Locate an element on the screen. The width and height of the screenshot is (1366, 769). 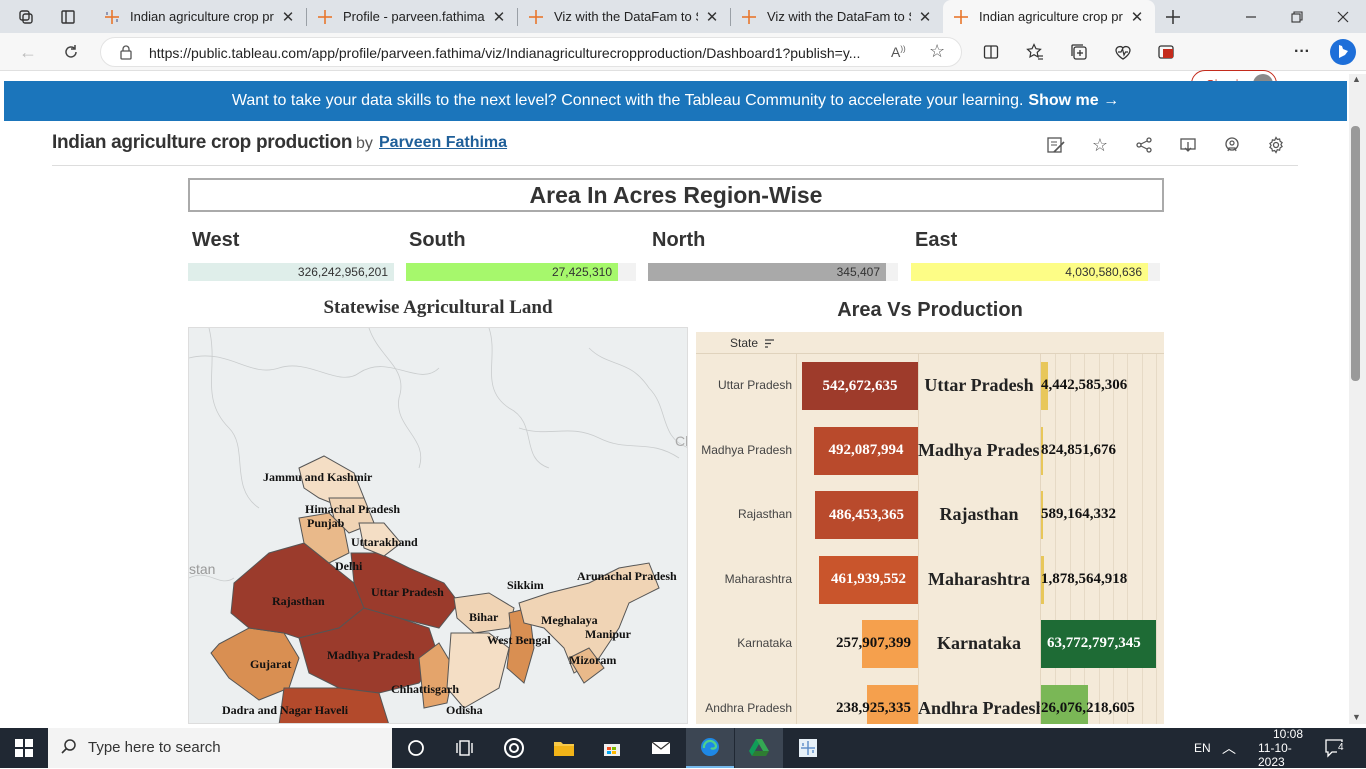
google-drive-icon is located at coordinates (759, 748).